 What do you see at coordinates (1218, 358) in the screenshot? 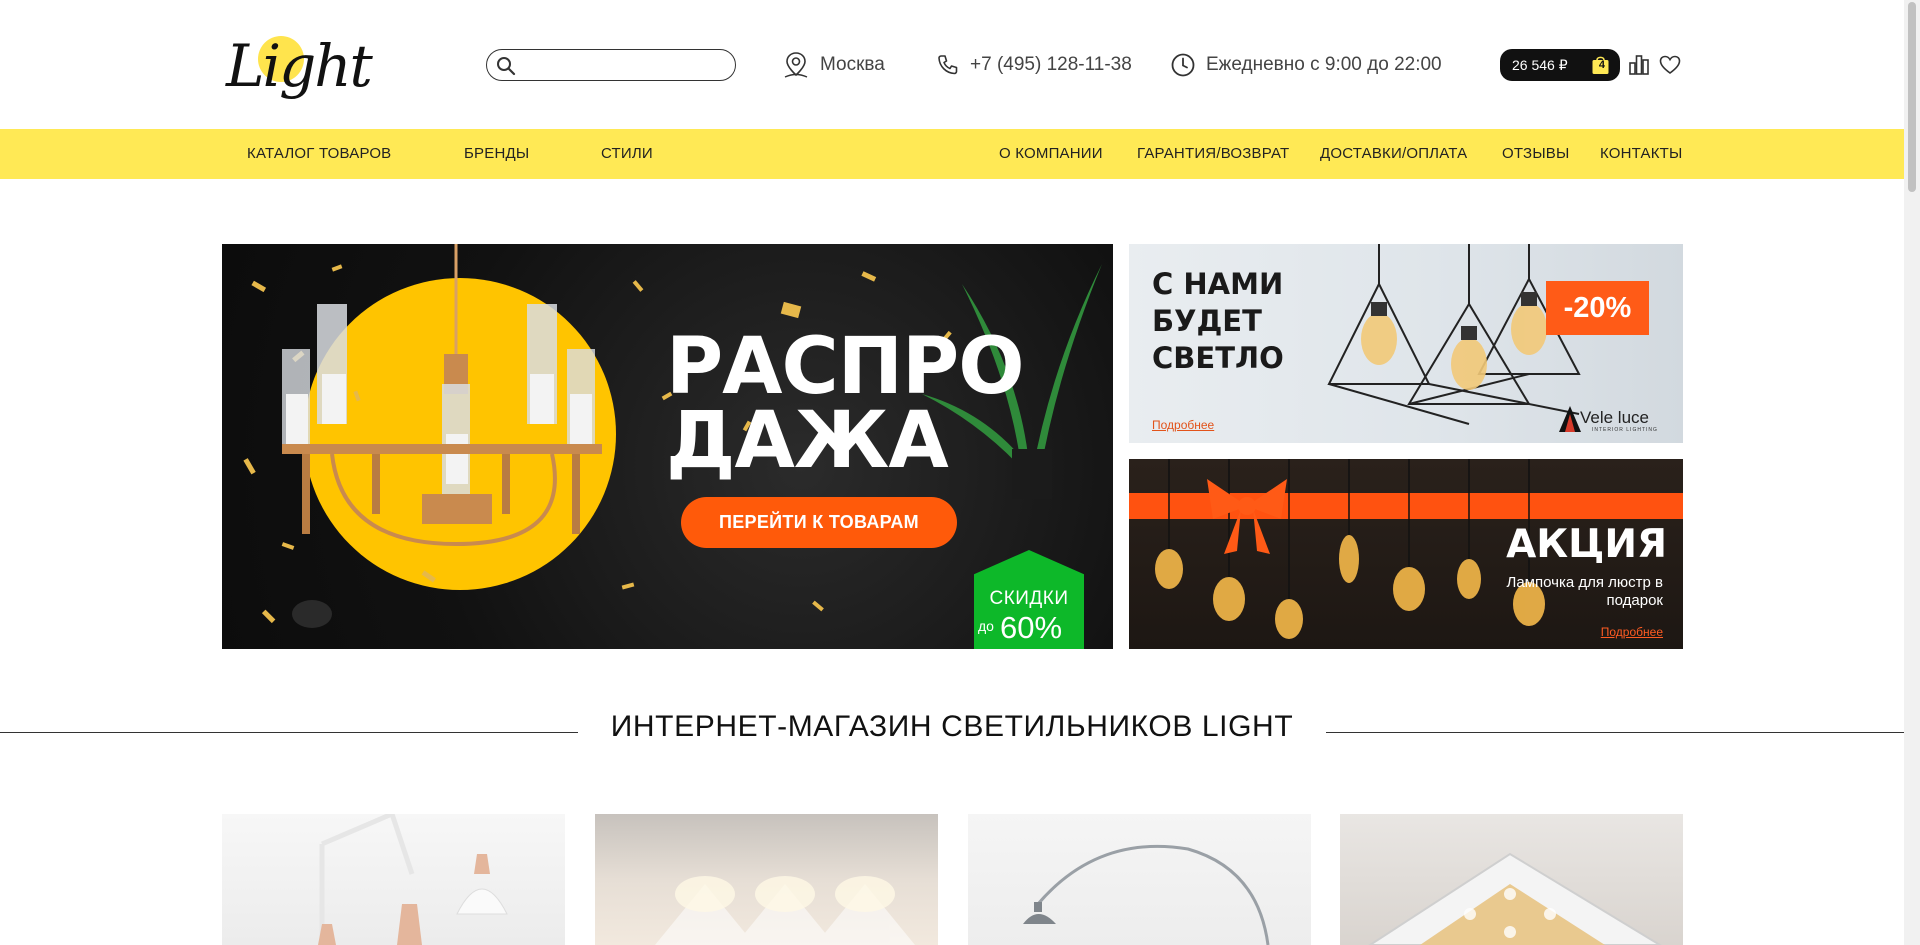
I see `banner-top-line-3: СВЕТЛО` at bounding box center [1218, 358].